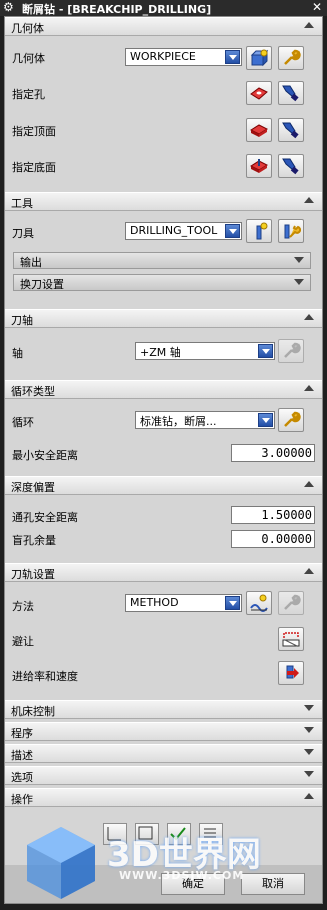 This screenshot has width=327, height=910. I want to click on avoidance-button, so click(291, 639).